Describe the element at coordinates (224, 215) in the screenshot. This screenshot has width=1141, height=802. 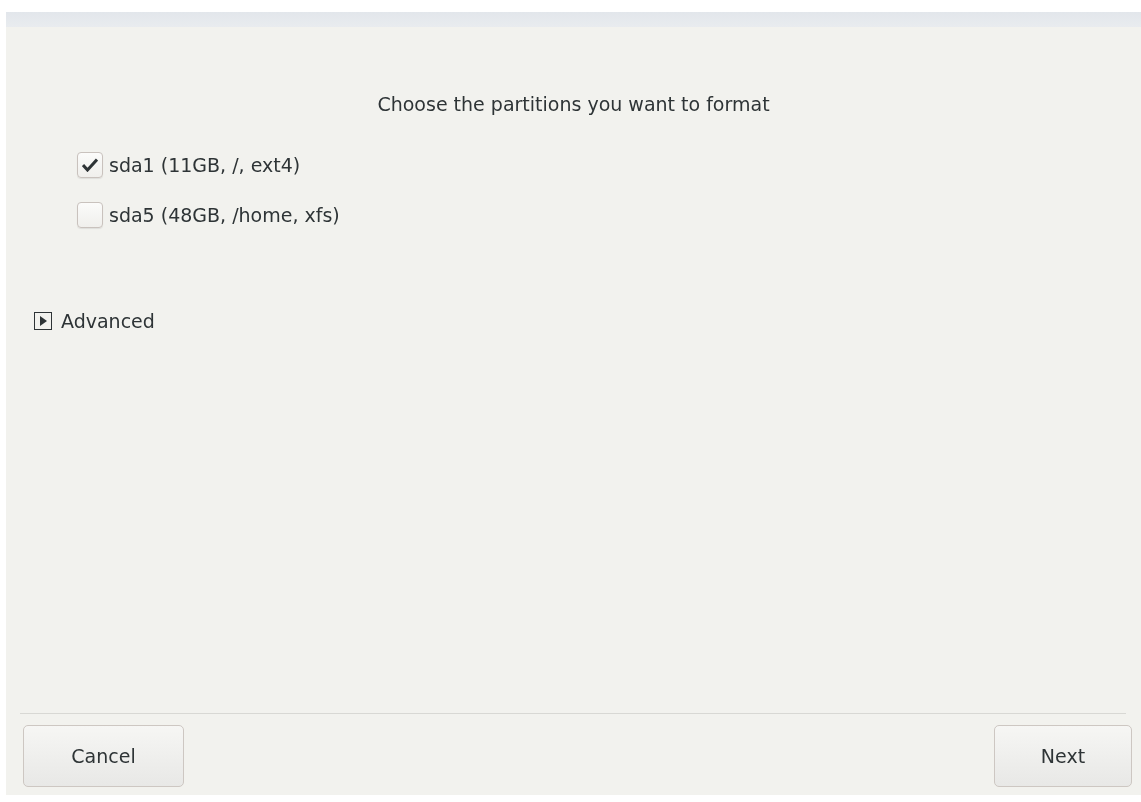
I see `checkbox-label: sda5 (48GB, /home, xfs)` at that location.